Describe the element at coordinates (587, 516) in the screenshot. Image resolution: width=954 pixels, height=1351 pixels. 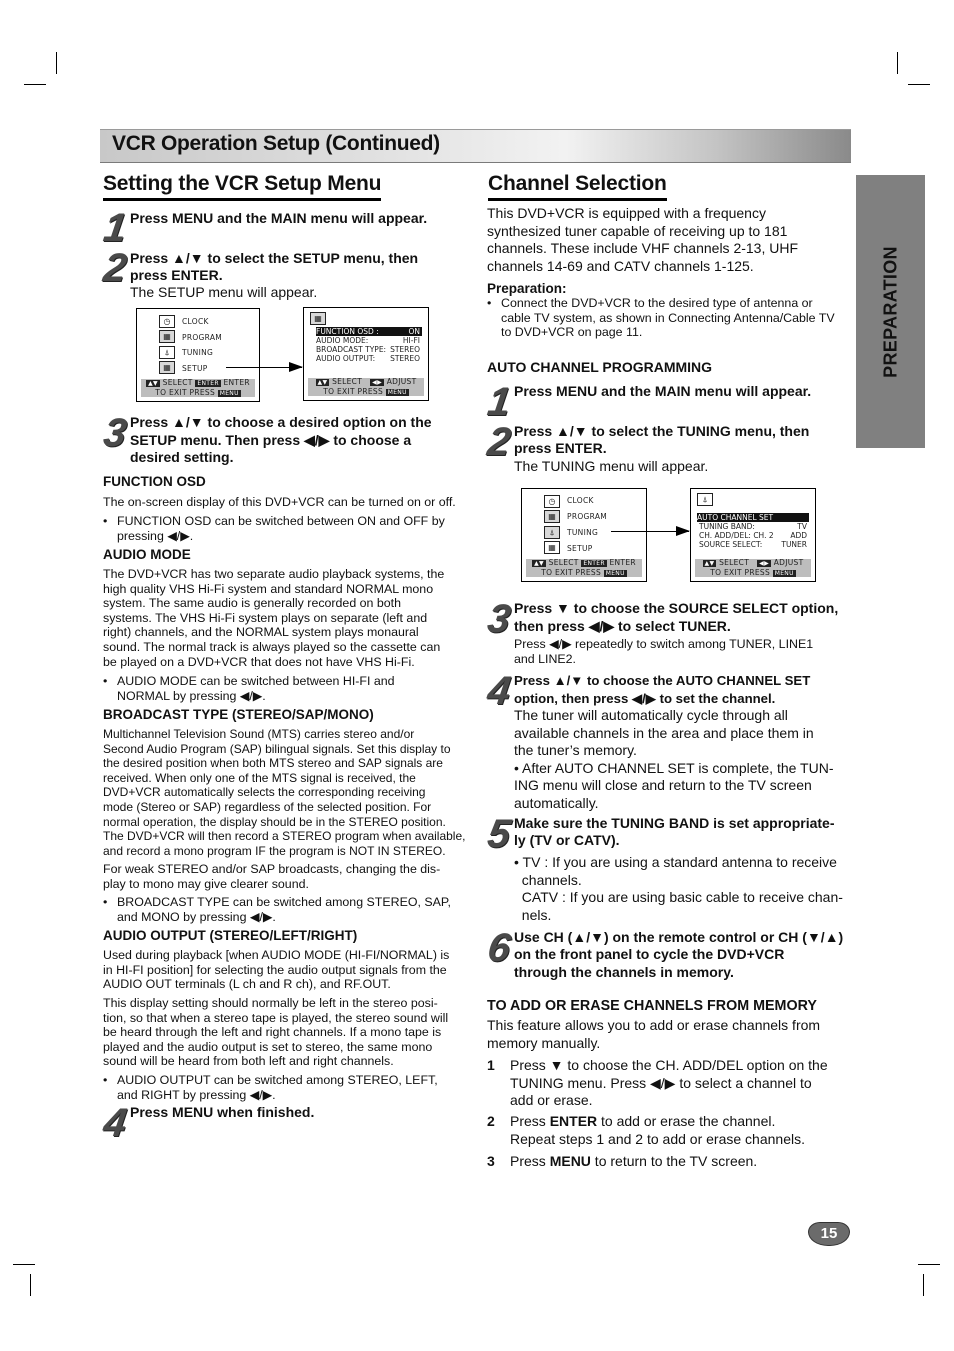
I see `menu-item-program: PROGRAM` at that location.